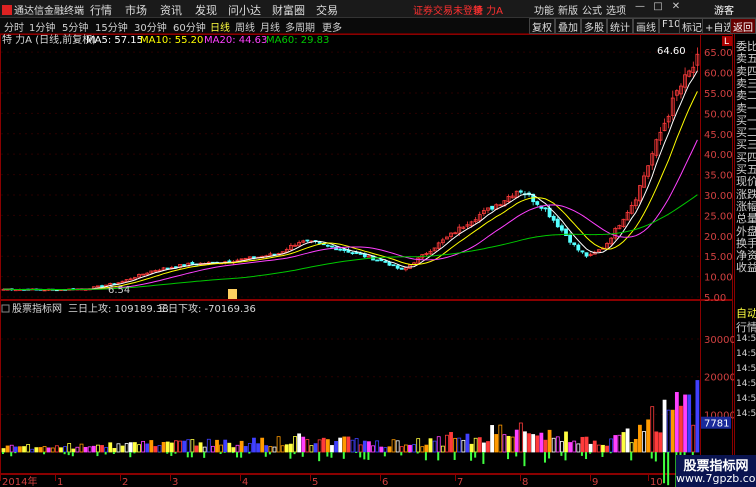 This screenshot has width=756, height=487. Describe the element at coordinates (220, 26) in the screenshot. I see `period-daily: 日线` at that location.